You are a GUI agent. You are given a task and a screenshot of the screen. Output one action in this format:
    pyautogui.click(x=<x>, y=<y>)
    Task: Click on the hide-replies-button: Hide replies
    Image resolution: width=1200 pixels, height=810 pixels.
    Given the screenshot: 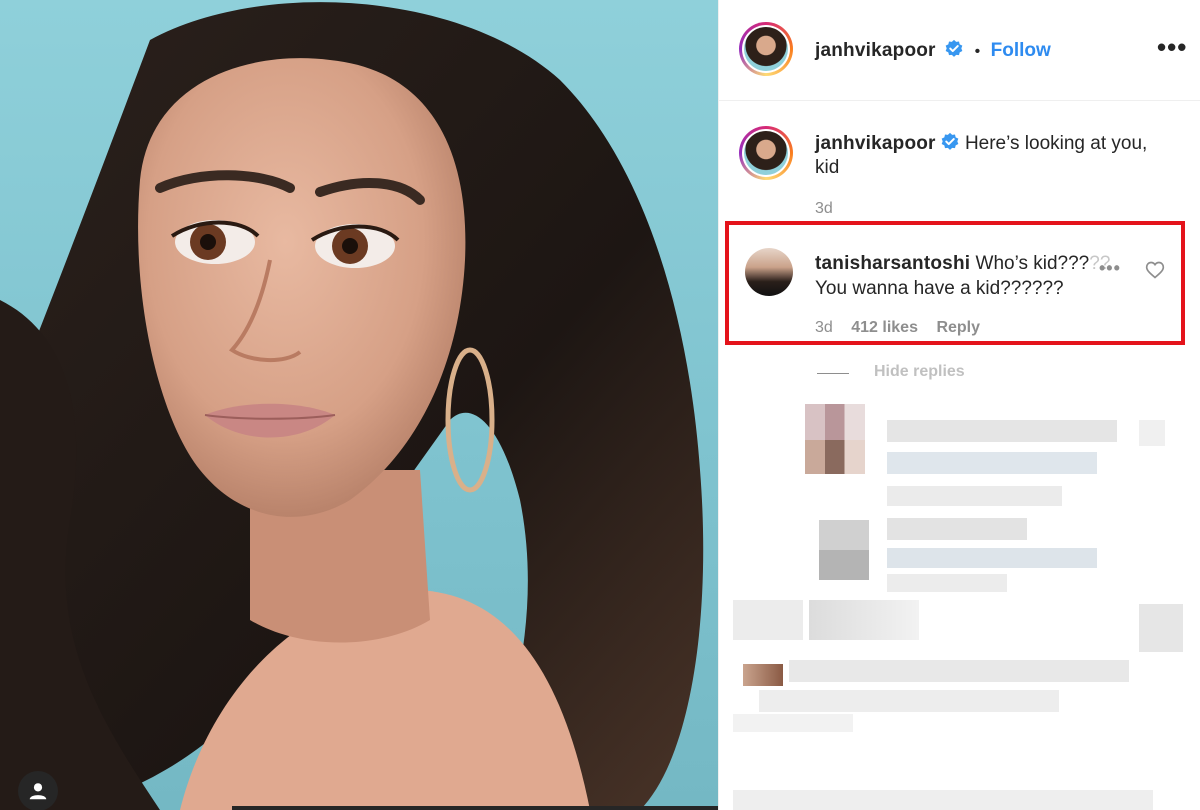 What is the action you would take?
    pyautogui.click(x=919, y=372)
    